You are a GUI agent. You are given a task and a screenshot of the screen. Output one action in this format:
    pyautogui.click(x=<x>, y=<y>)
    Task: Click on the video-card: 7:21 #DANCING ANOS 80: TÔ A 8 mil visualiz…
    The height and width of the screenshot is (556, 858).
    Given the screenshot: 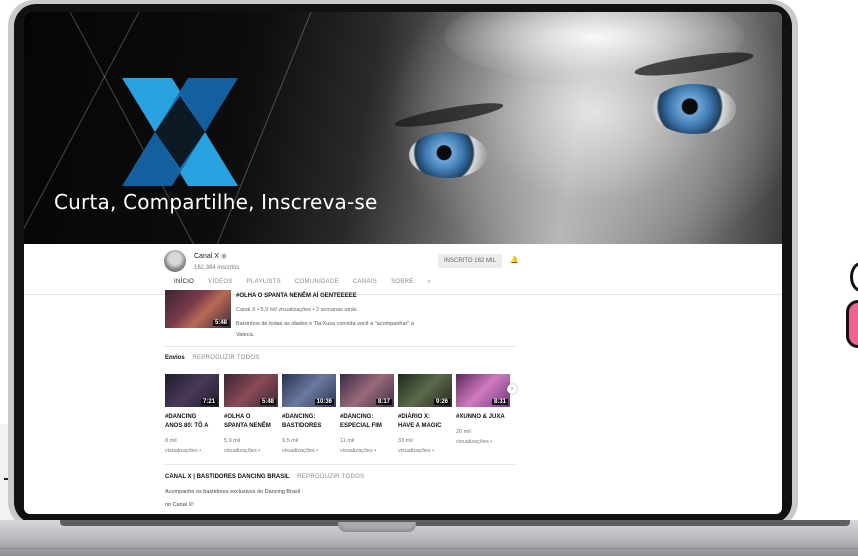 What is the action you would take?
    pyautogui.click(x=192, y=415)
    